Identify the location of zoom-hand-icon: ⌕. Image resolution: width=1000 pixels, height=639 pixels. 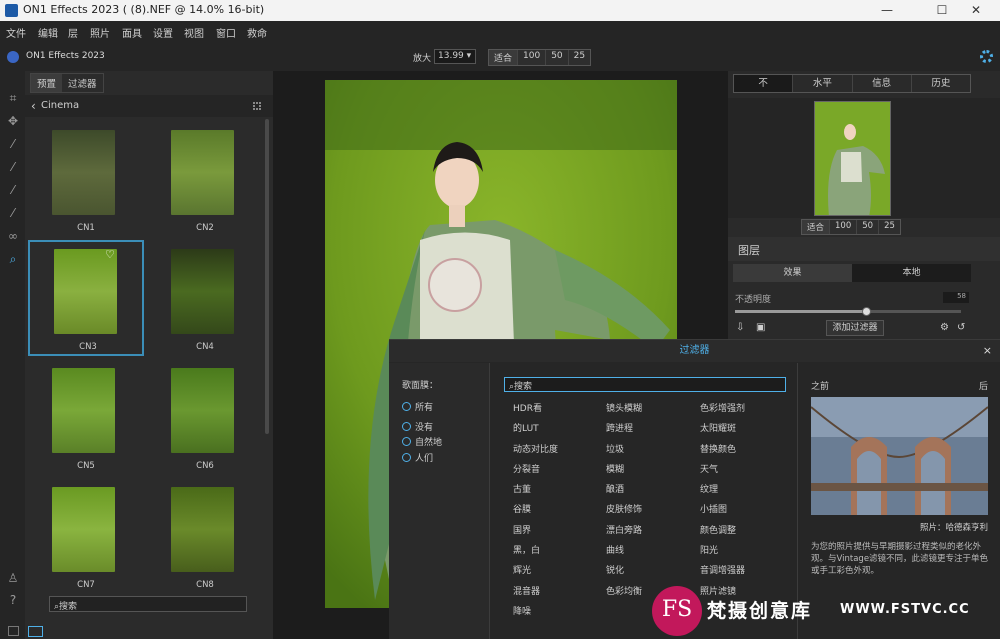
(13, 259).